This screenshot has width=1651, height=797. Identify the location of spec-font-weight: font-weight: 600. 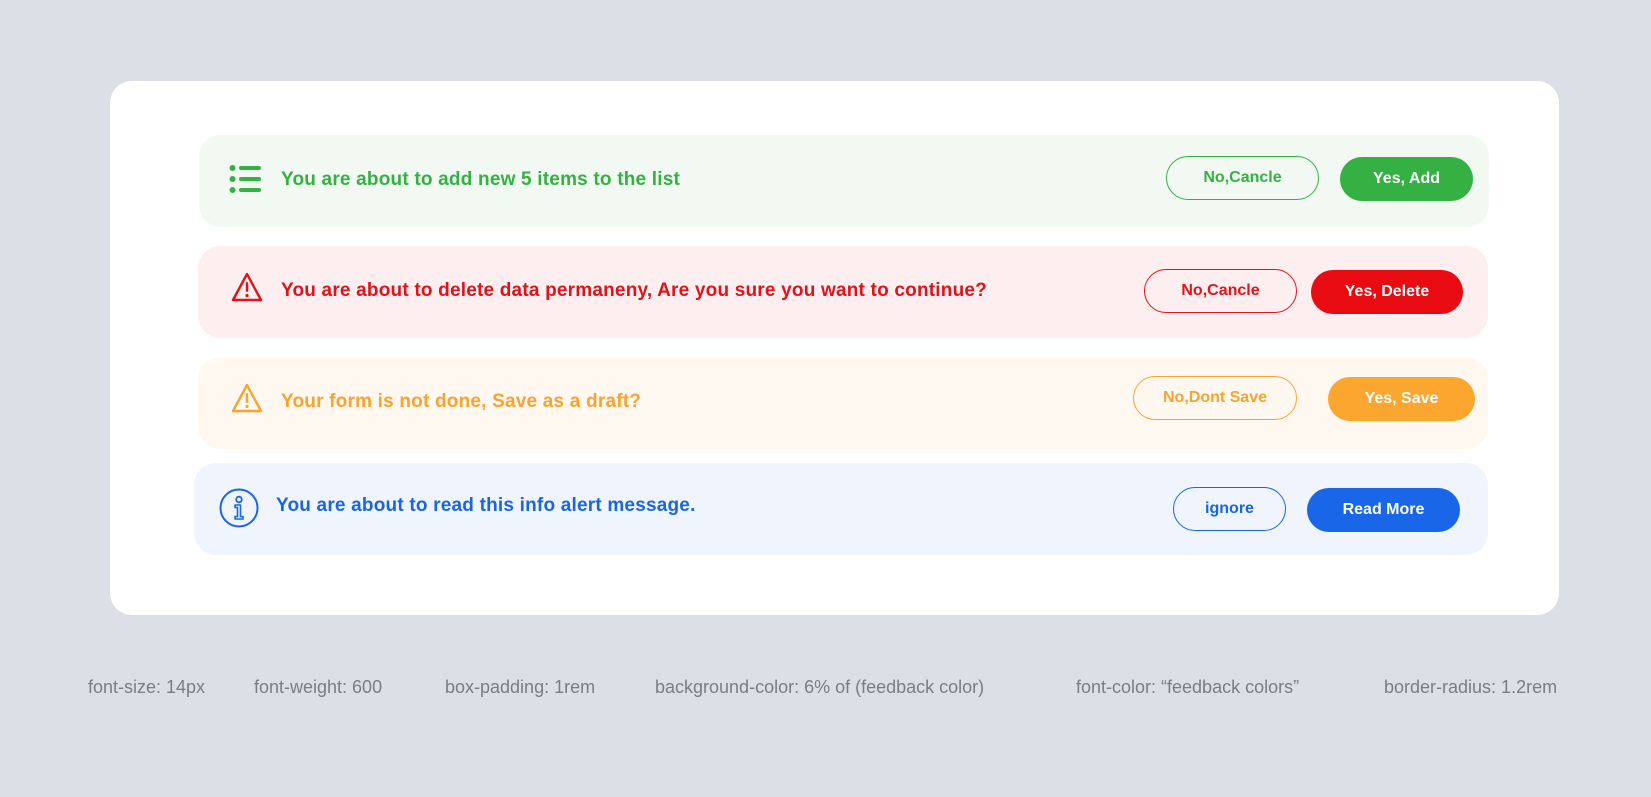
(318, 687).